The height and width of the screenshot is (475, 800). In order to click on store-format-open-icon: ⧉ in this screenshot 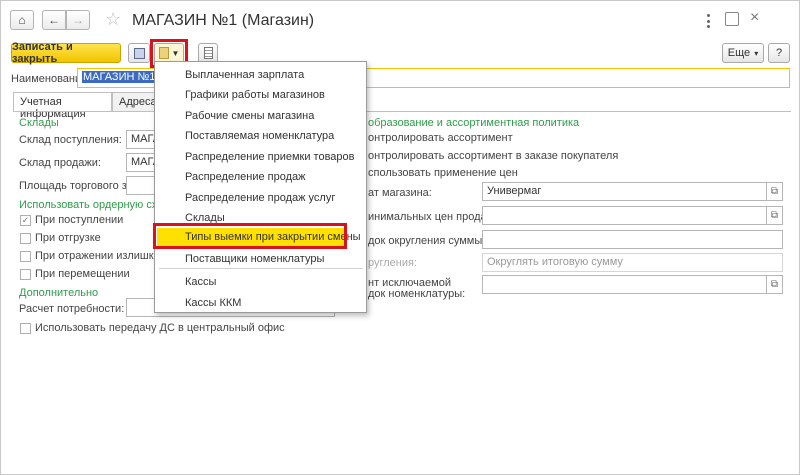, I will do `click(775, 191)`.